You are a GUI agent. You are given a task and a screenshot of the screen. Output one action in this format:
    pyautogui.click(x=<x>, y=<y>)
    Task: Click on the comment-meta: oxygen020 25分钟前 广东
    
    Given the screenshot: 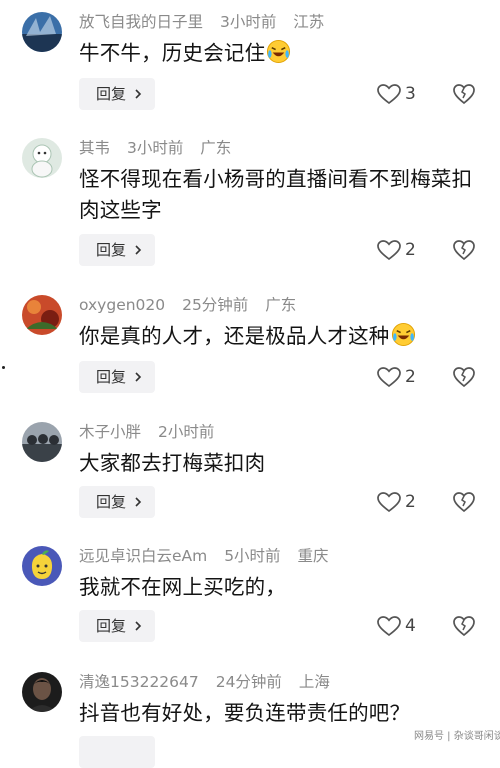 What is the action you would take?
    pyautogui.click(x=193, y=305)
    